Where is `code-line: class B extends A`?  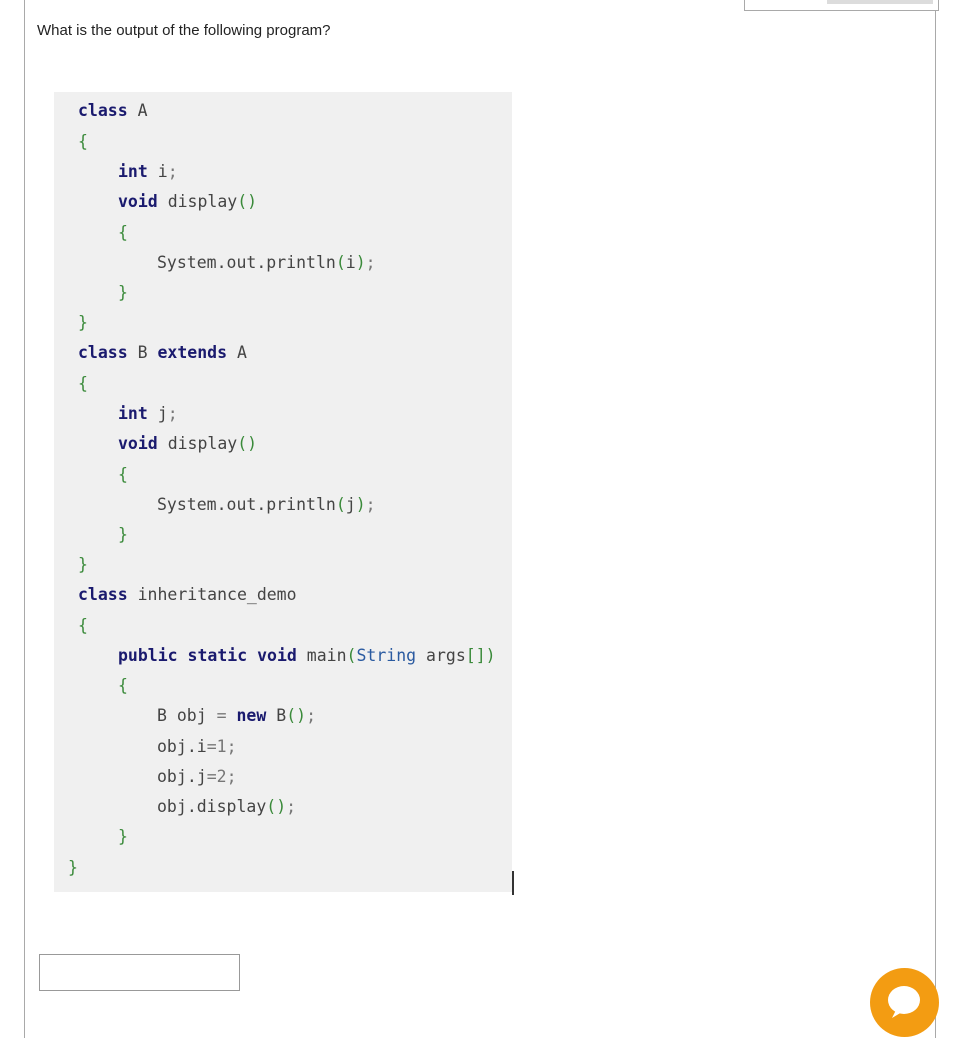 code-line: class B extends A is located at coordinates (162, 352).